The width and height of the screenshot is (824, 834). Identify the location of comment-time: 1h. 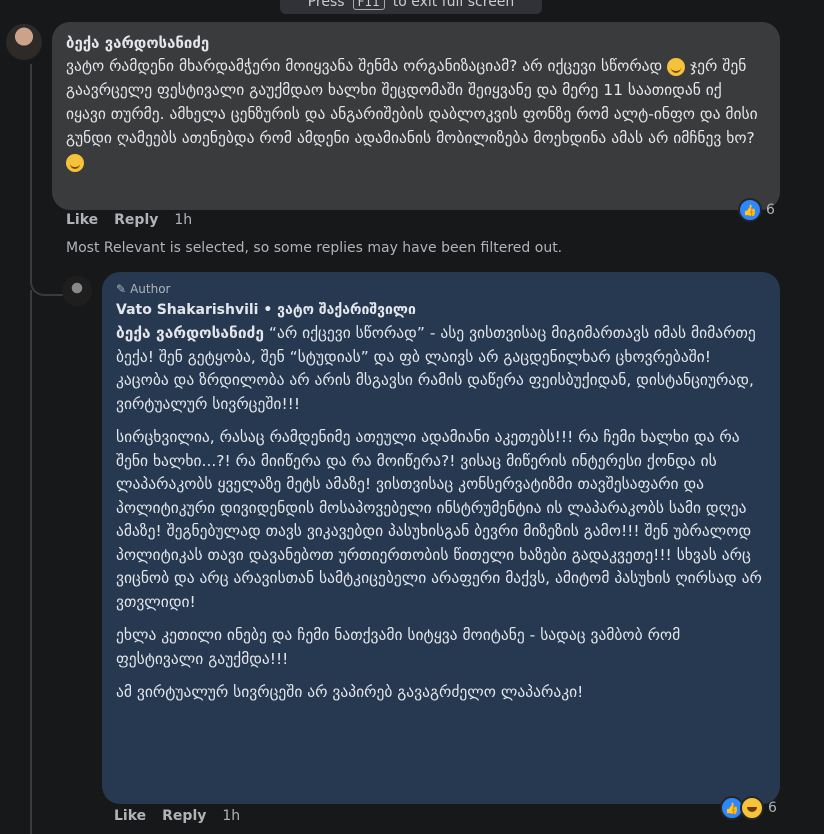
(183, 220).